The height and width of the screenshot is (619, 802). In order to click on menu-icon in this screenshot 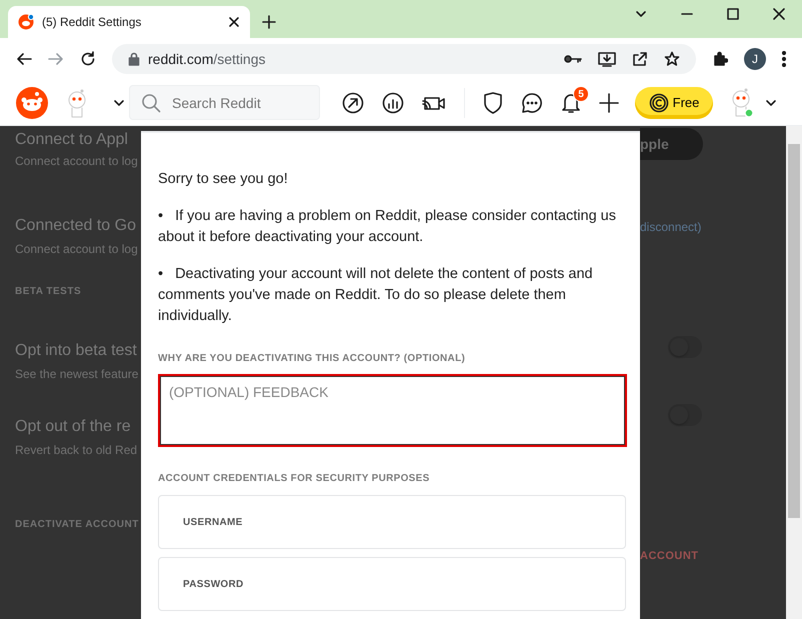, I will do `click(784, 59)`.